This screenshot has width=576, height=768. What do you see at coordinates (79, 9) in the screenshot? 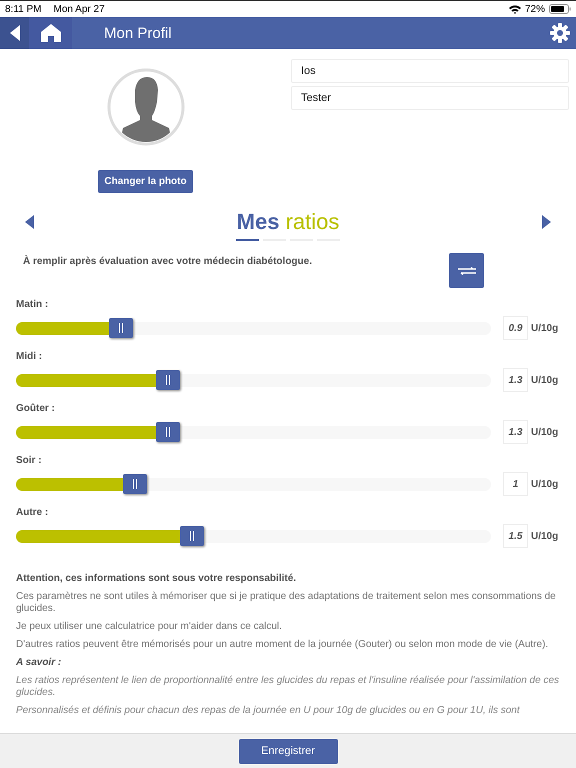
I see `status-date: Mon Apr 27` at bounding box center [79, 9].